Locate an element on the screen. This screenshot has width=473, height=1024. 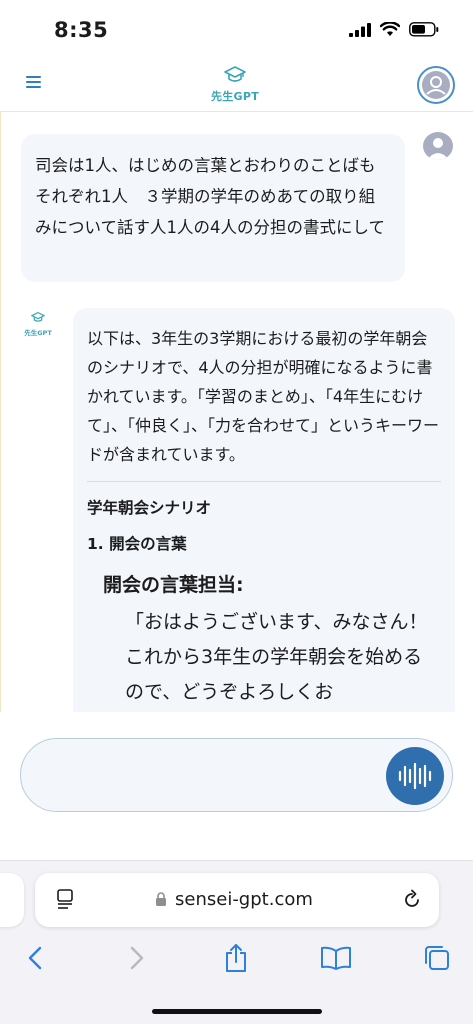
lock-icon is located at coordinates (161, 899).